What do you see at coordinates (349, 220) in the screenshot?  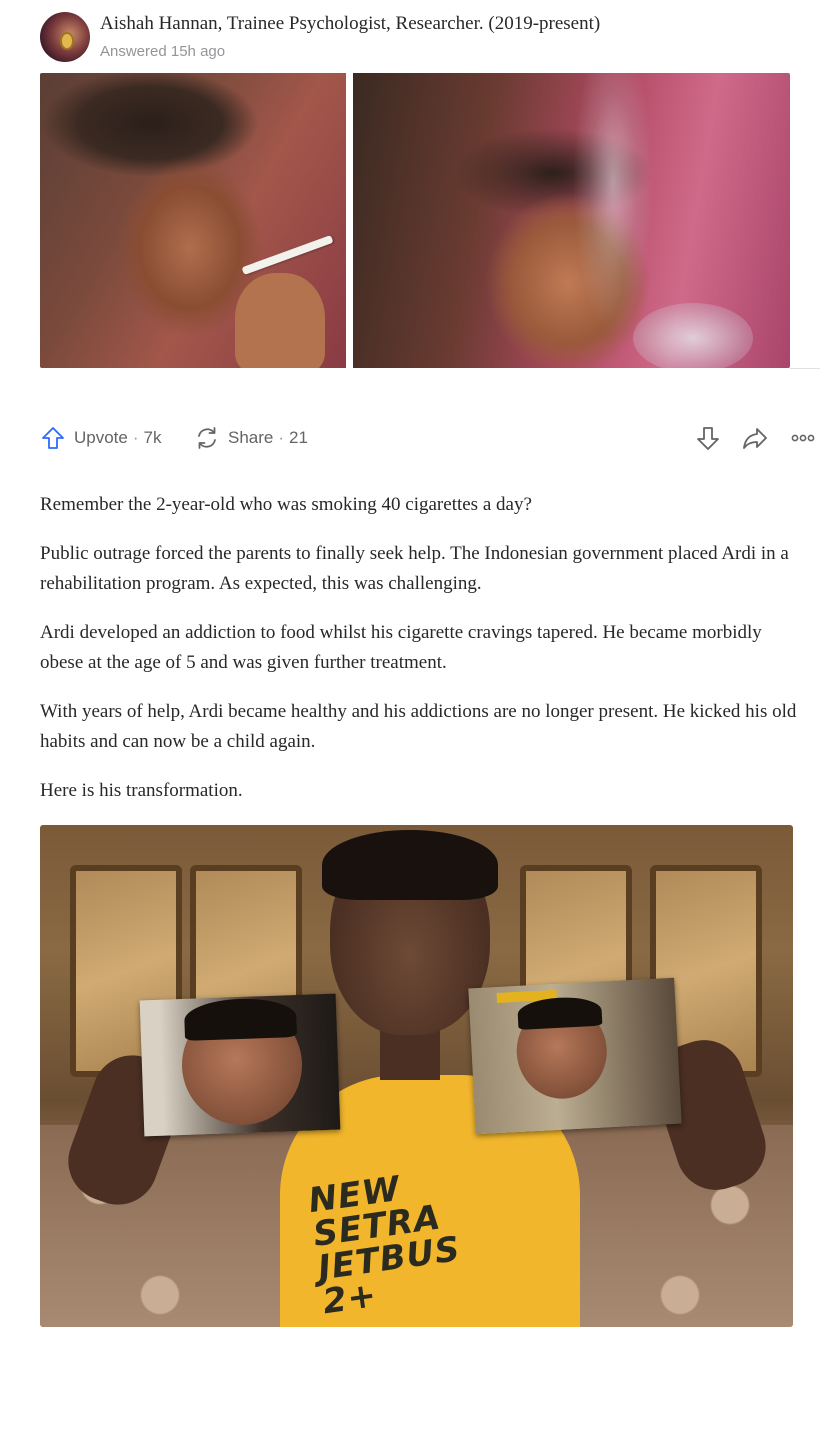 I see `image-divider` at bounding box center [349, 220].